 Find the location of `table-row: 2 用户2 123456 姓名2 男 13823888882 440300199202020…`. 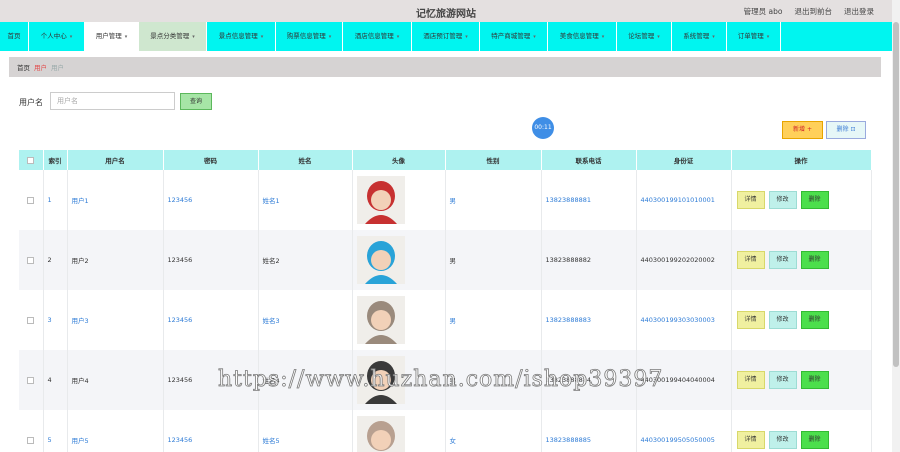

table-row: 2 用户2 123456 姓名2 男 13823888882 440300199202020… is located at coordinates (445, 260).